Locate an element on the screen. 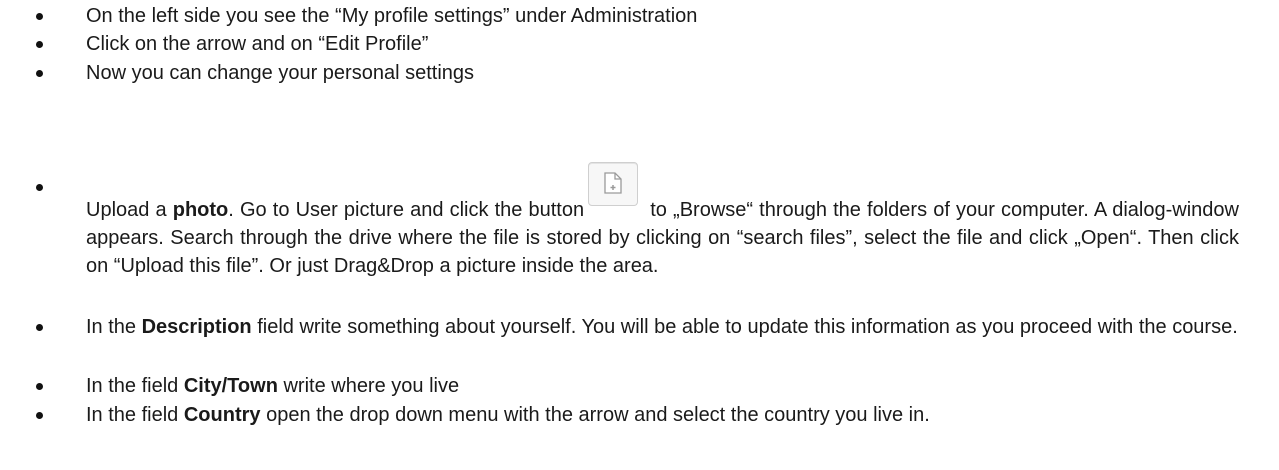 The width and height of the screenshot is (1279, 470). instruction-text: write where you live is located at coordinates (368, 386).